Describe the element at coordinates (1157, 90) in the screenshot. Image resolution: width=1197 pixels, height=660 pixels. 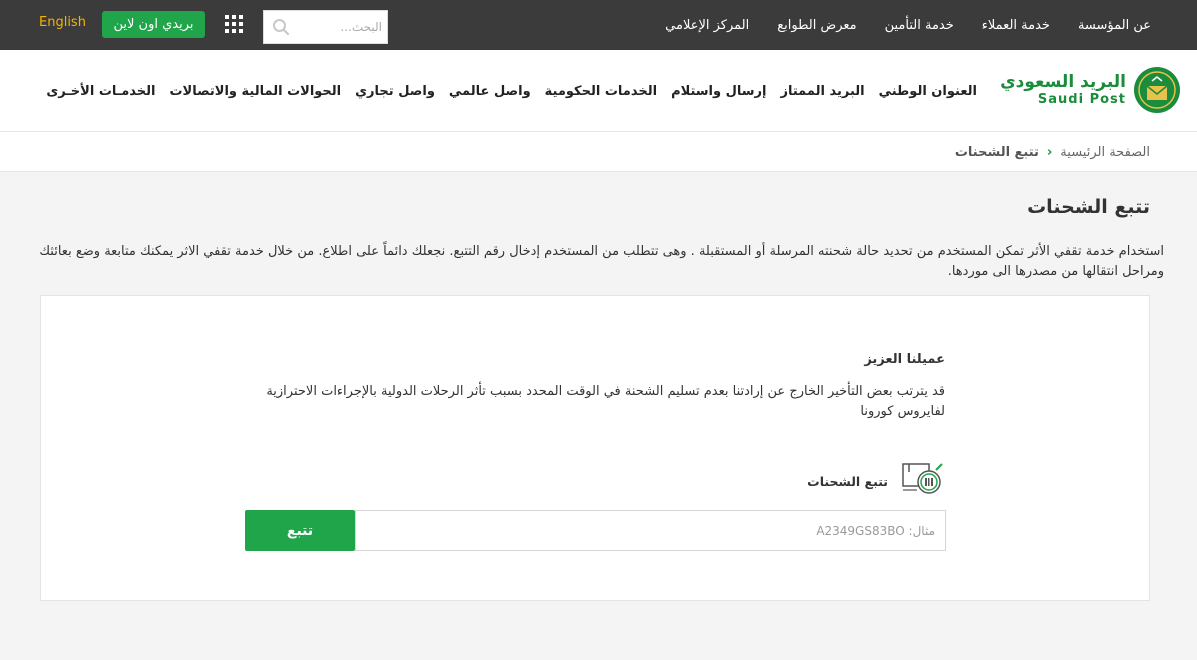
I see `saudi-post-emblem-icon` at that location.